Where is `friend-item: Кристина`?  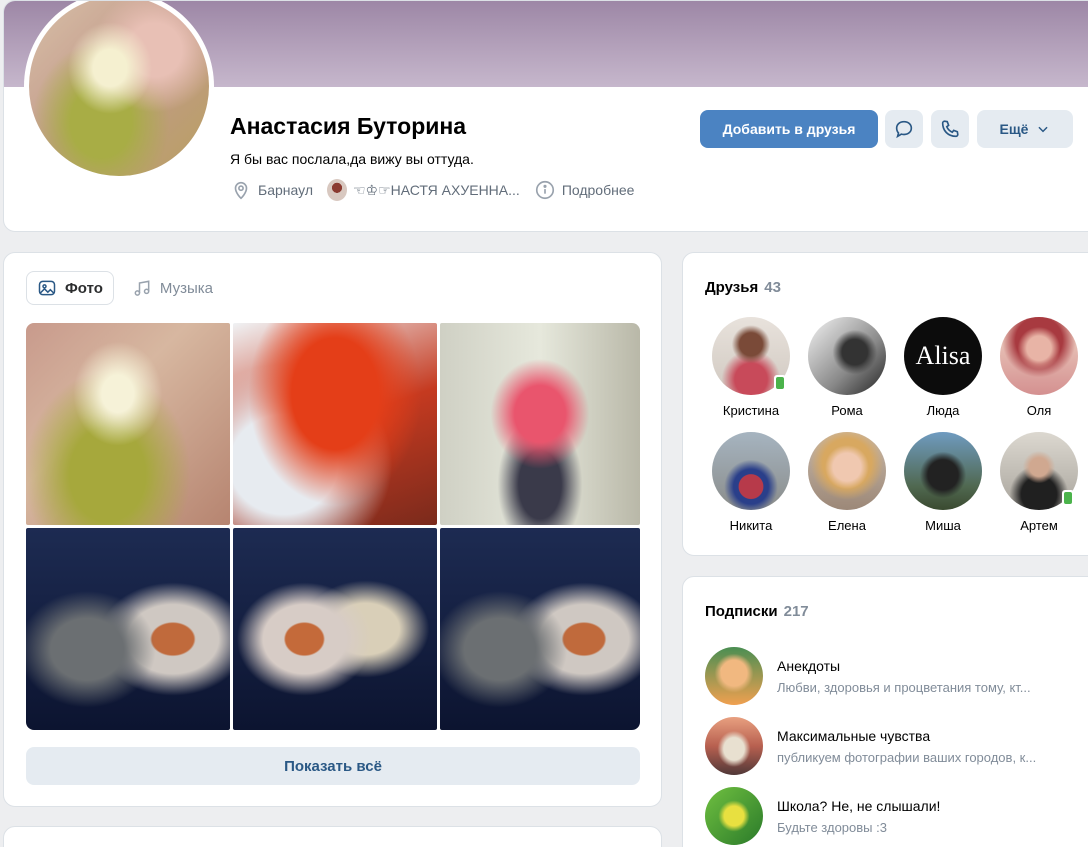 friend-item: Кристина is located at coordinates (751, 367).